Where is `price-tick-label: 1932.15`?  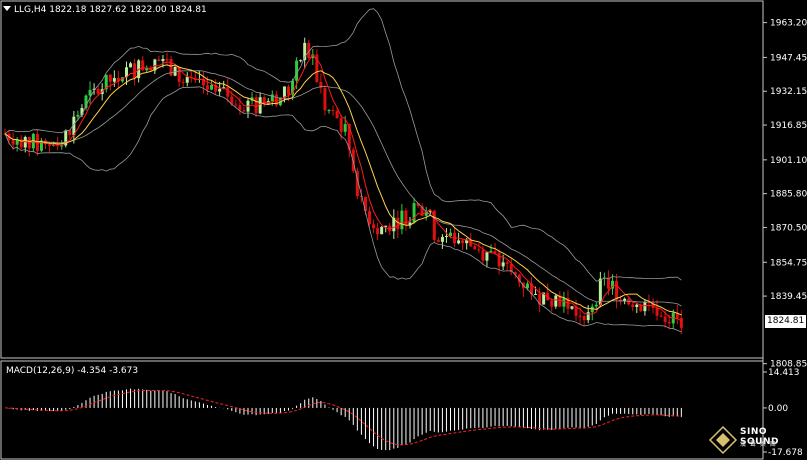
price-tick-label: 1932.15 is located at coordinates (788, 92).